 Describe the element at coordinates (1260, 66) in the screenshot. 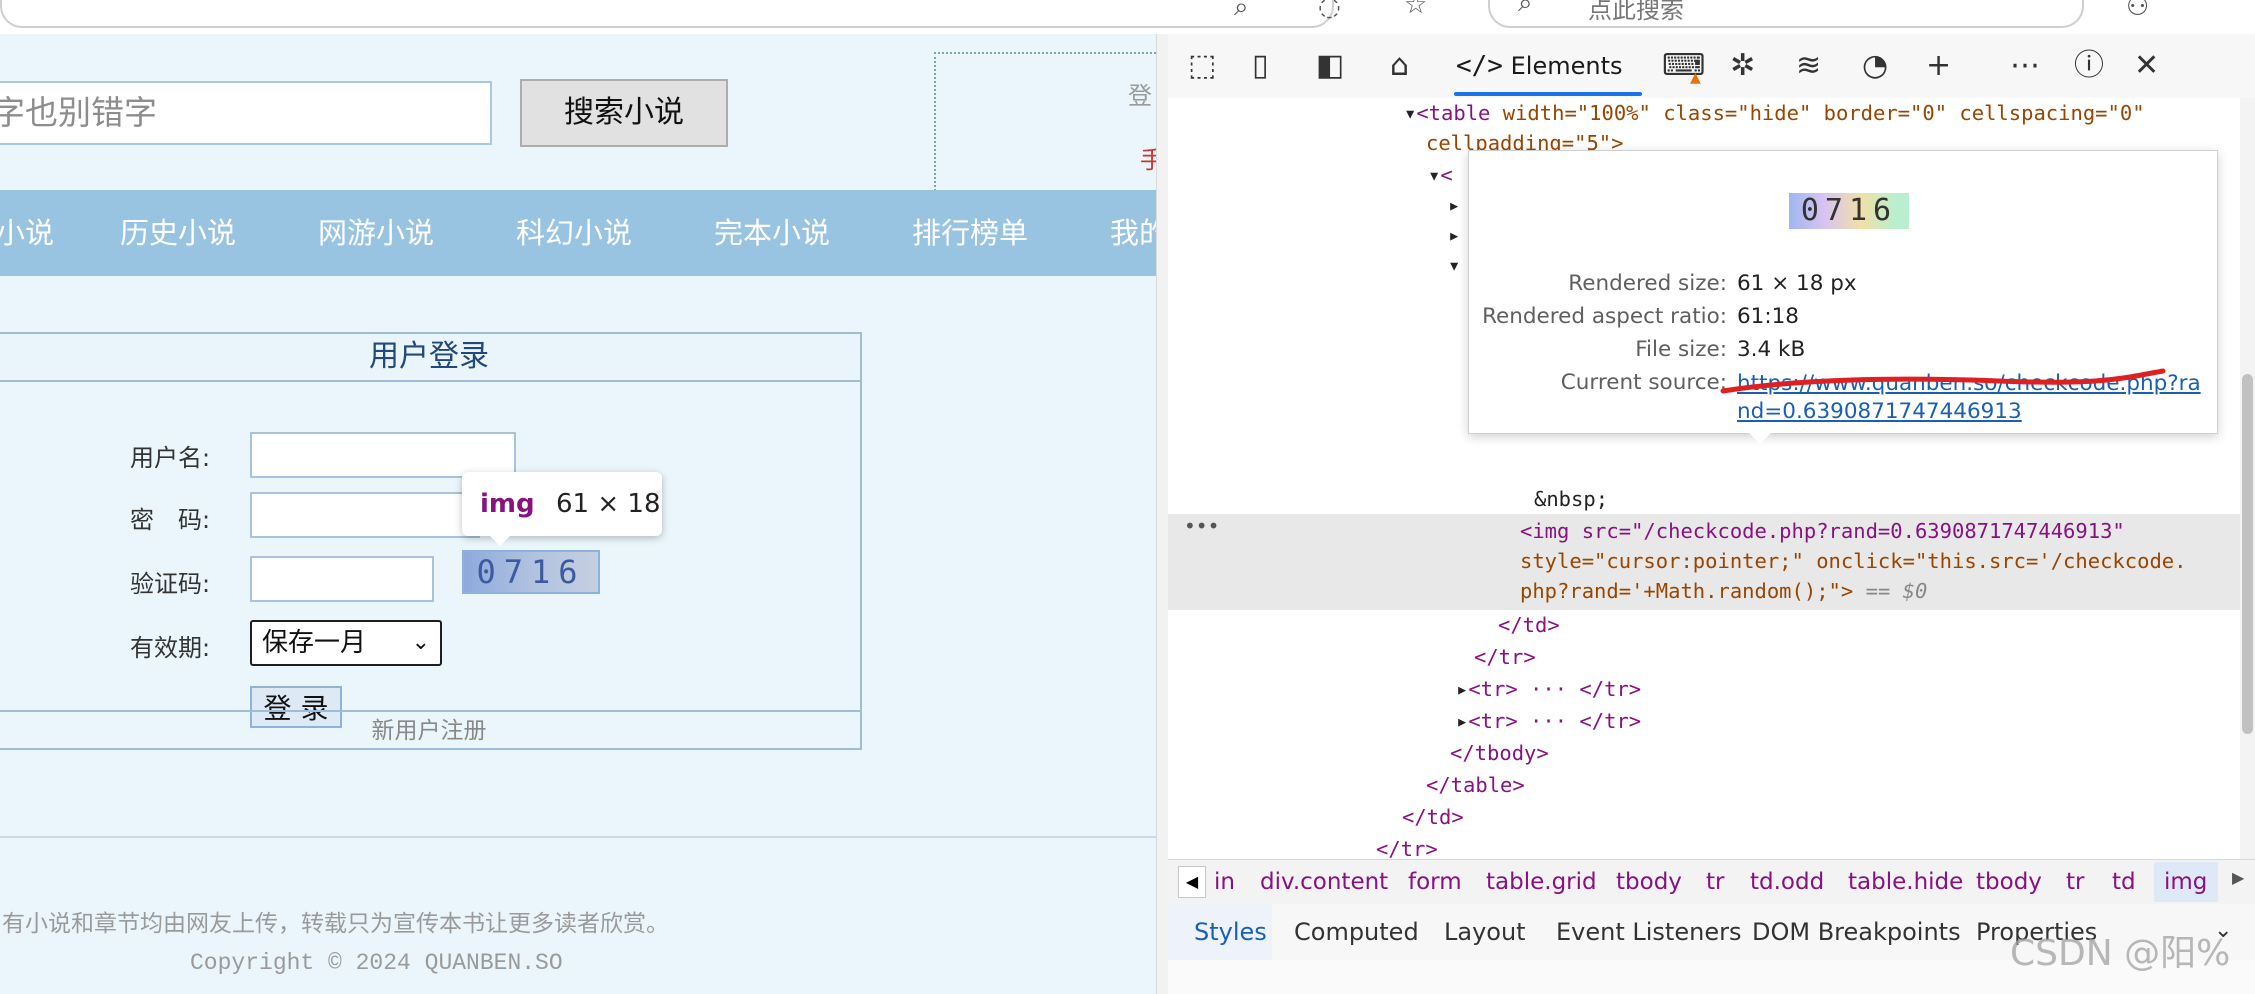

I see `device-emulation-icon: ▯` at that location.